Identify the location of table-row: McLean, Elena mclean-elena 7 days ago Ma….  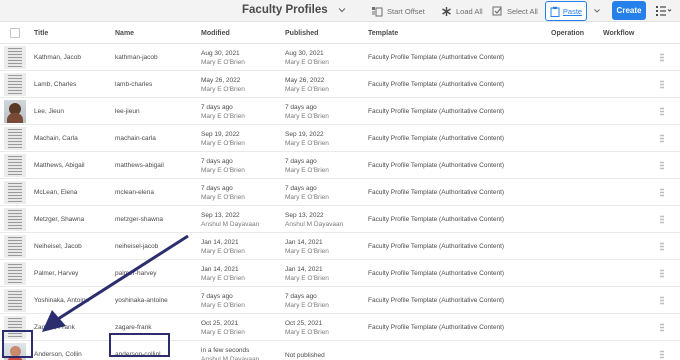
(340, 192).